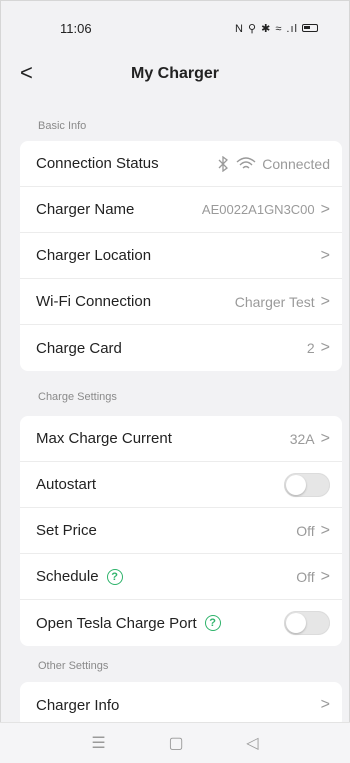 This screenshot has width=350, height=763. I want to click on wifi-connection-label: Wi-Fi Connection, so click(94, 301).